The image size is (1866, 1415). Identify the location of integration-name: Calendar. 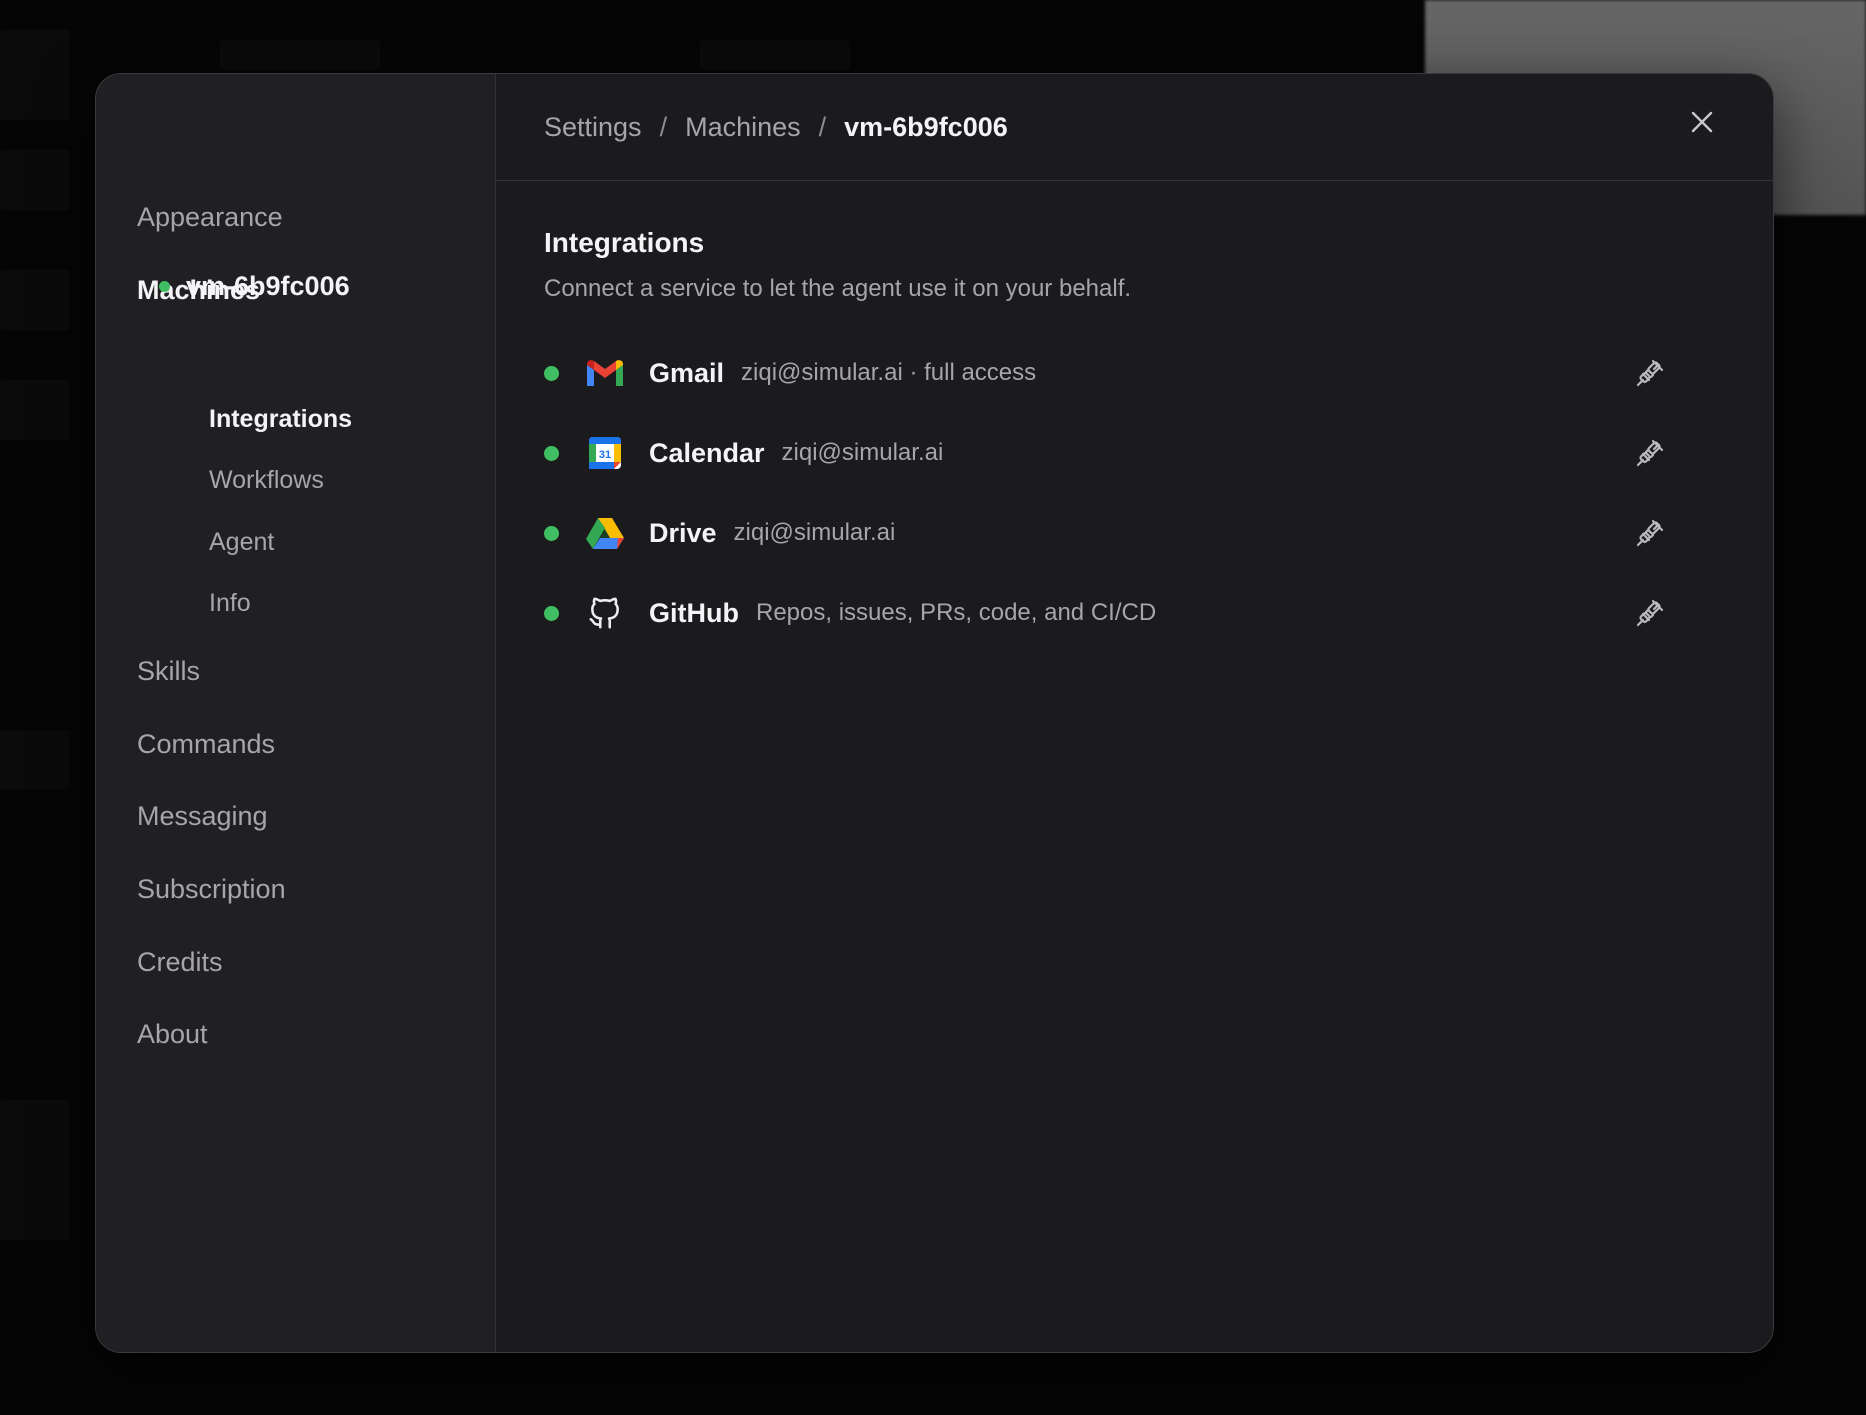
(707, 452).